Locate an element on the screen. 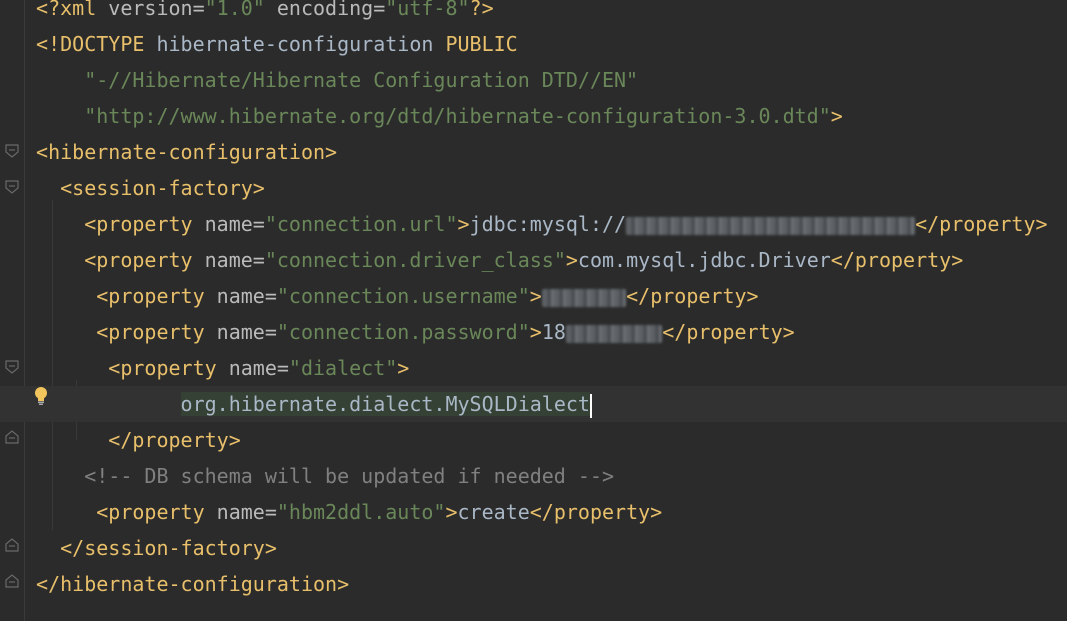 This screenshot has height=621, width=1067. code-token: <?xml is located at coordinates (72, 10).